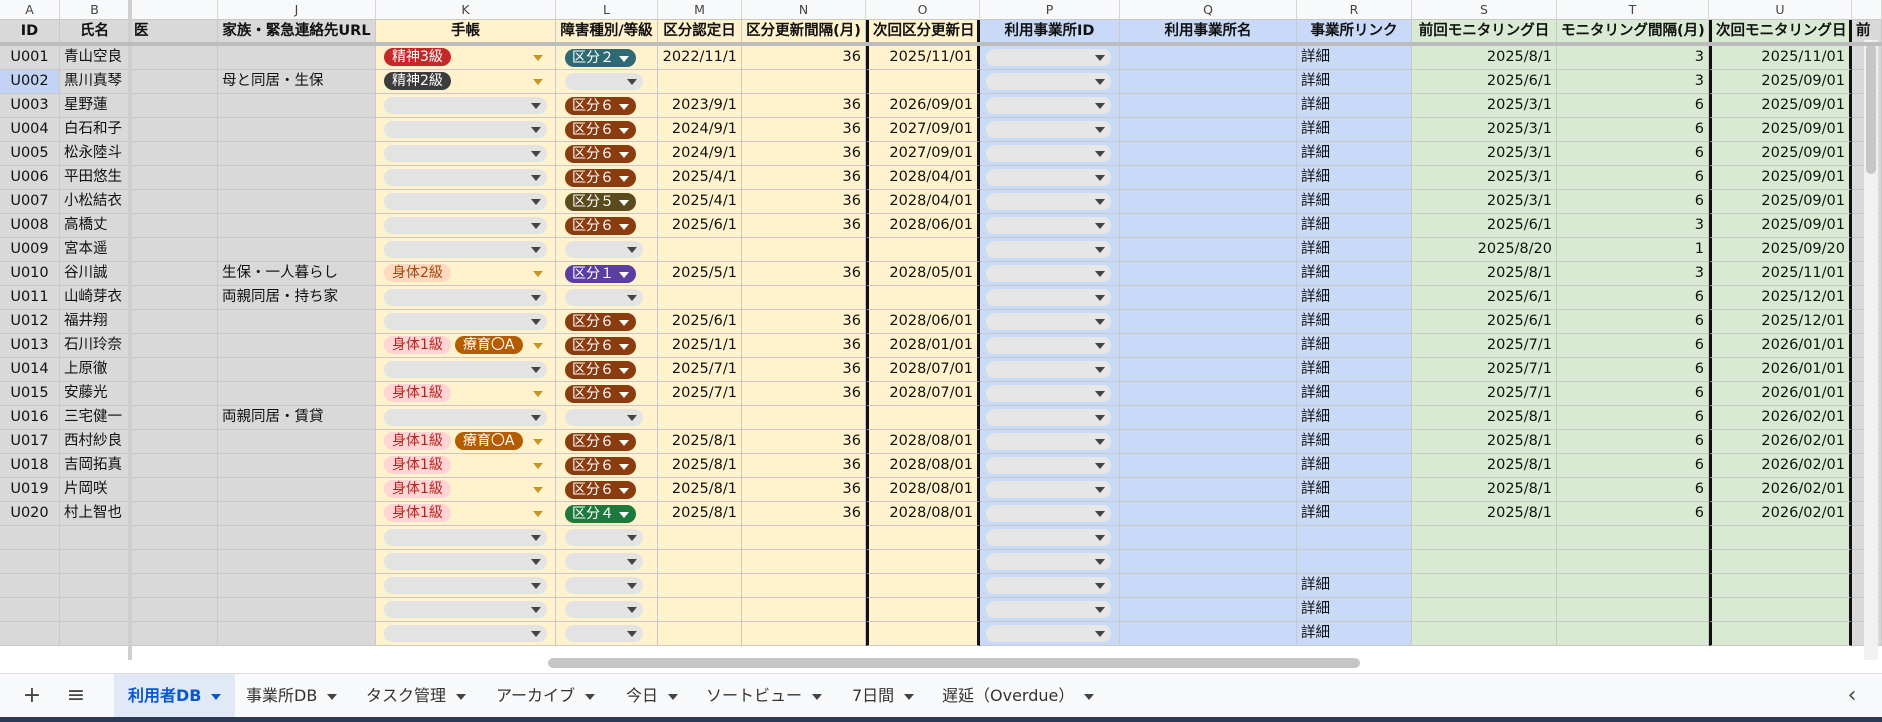 This screenshot has height=722, width=1882. What do you see at coordinates (804, 32) in the screenshot?
I see `header-renew-interval: 区分更新間隔(月)` at bounding box center [804, 32].